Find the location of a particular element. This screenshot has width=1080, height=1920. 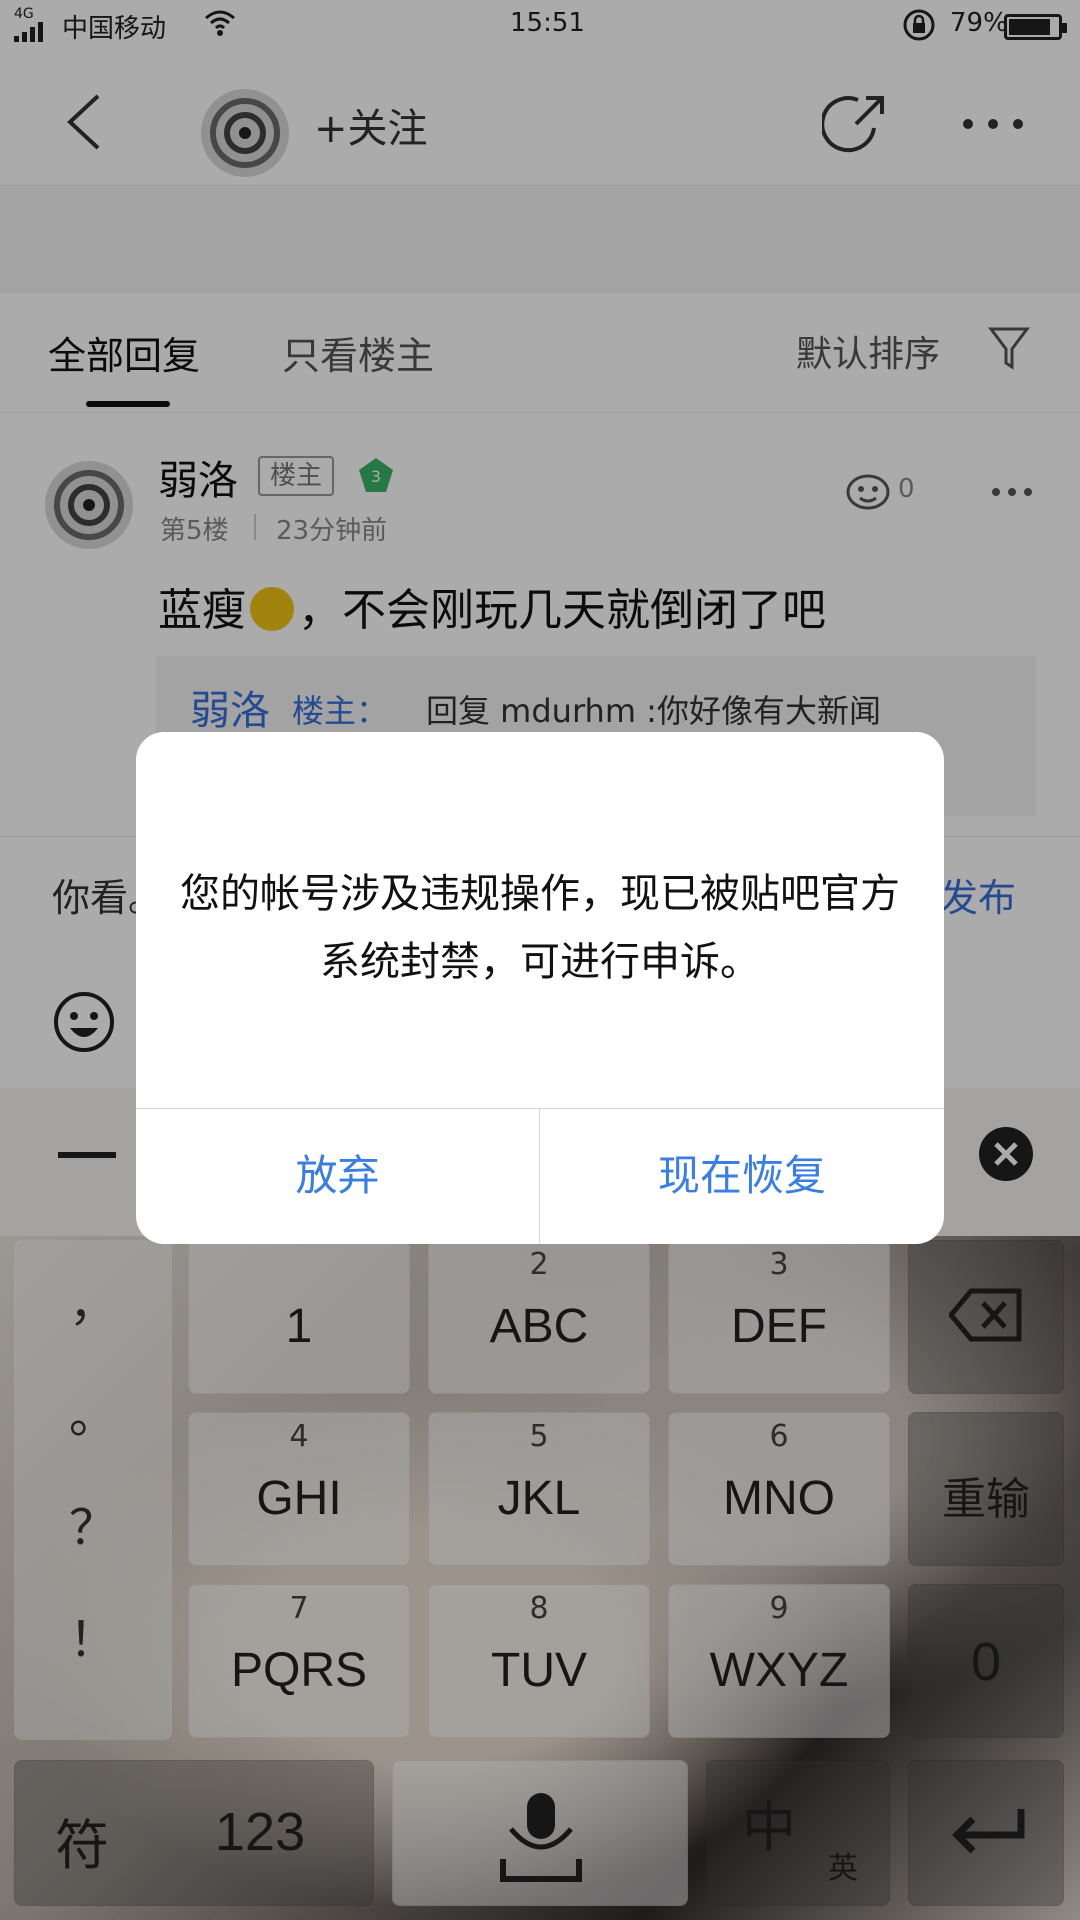

restore-now-button: 现在恢复 is located at coordinates (742, 1176).